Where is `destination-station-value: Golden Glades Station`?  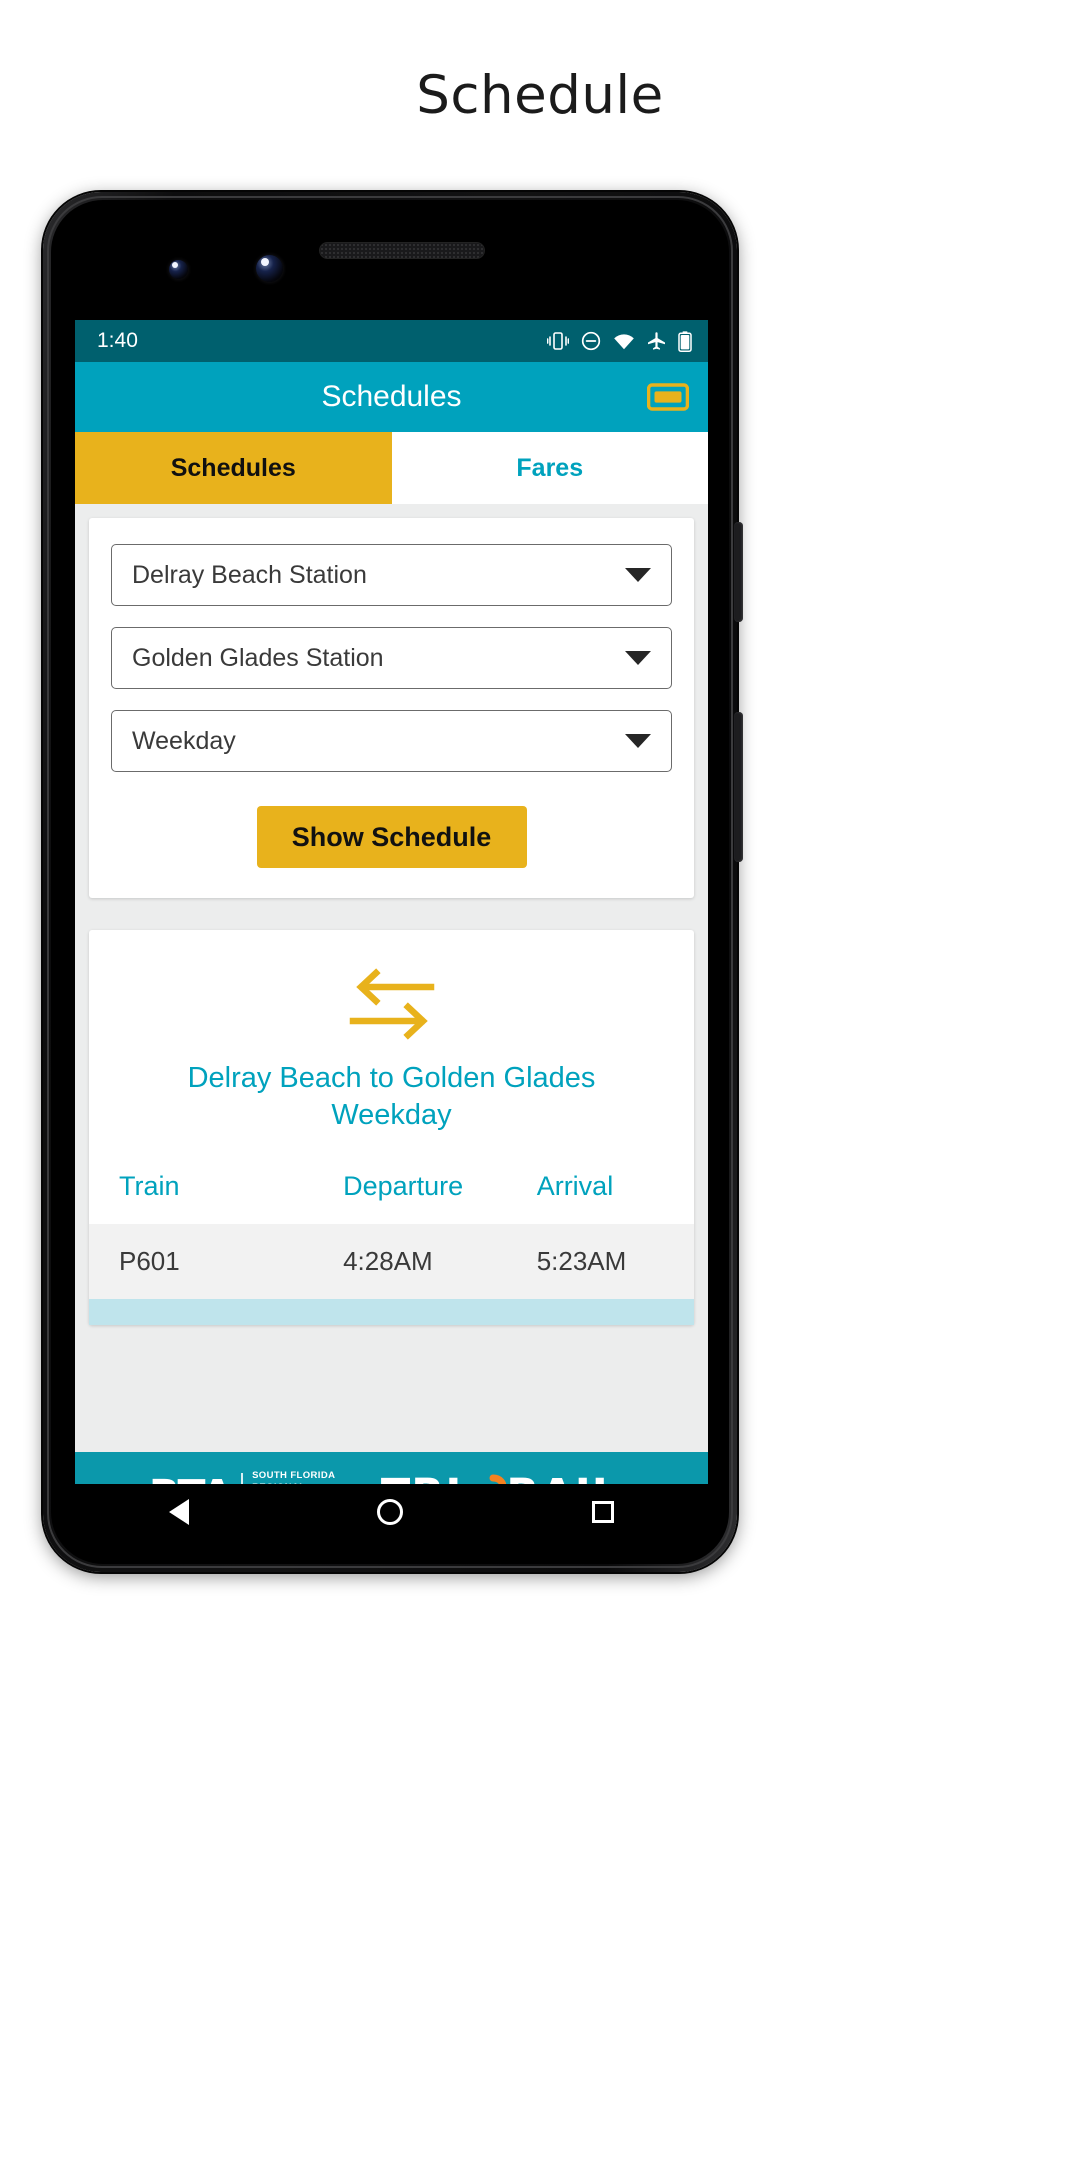 destination-station-value: Golden Glades Station is located at coordinates (258, 657).